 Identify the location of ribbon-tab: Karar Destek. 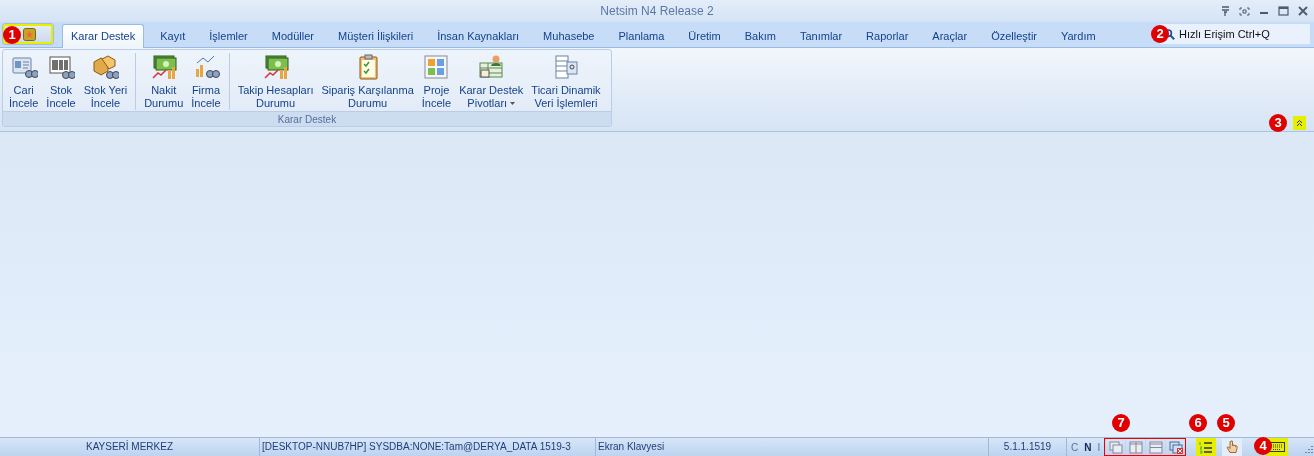
(103, 36).